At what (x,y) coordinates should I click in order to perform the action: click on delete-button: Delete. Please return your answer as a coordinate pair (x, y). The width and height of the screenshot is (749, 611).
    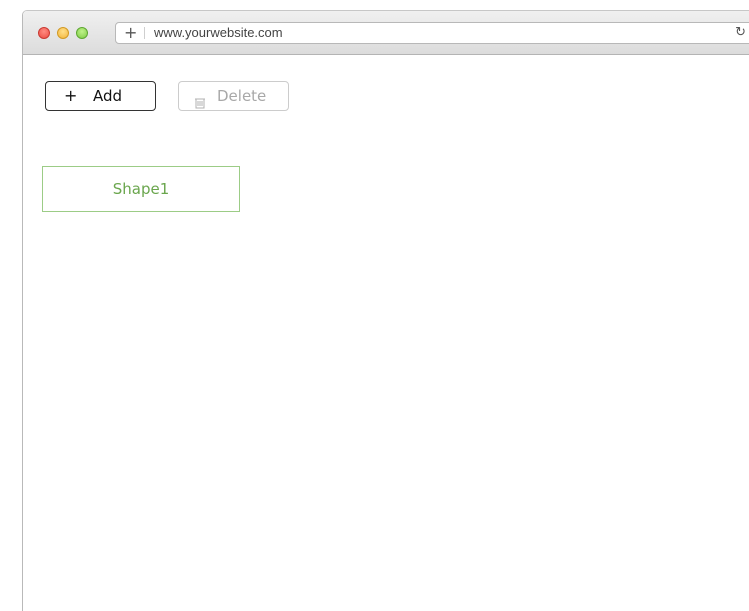
    Looking at the image, I should click on (233, 96).